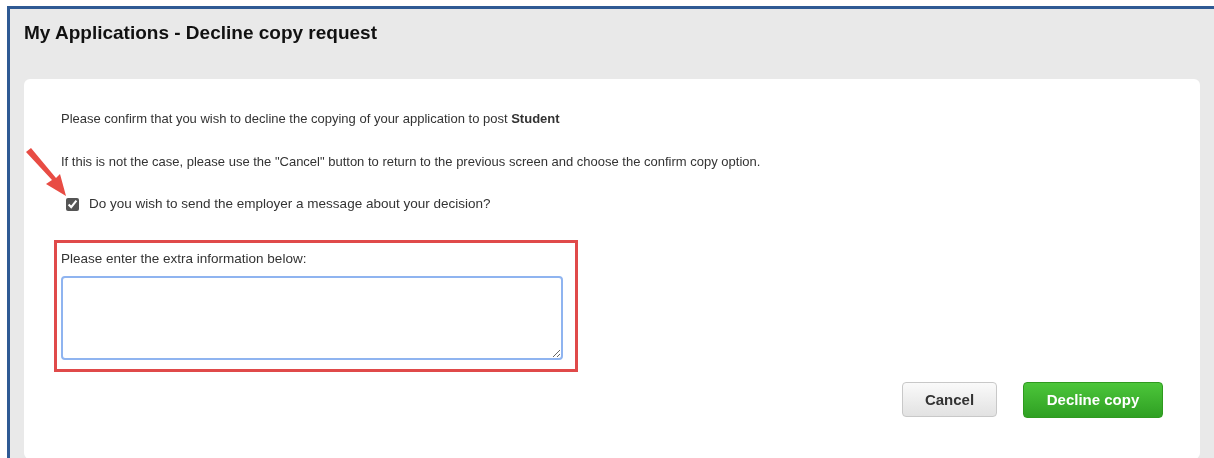  Describe the element at coordinates (72, 204) in the screenshot. I see `message-checkbox` at that location.